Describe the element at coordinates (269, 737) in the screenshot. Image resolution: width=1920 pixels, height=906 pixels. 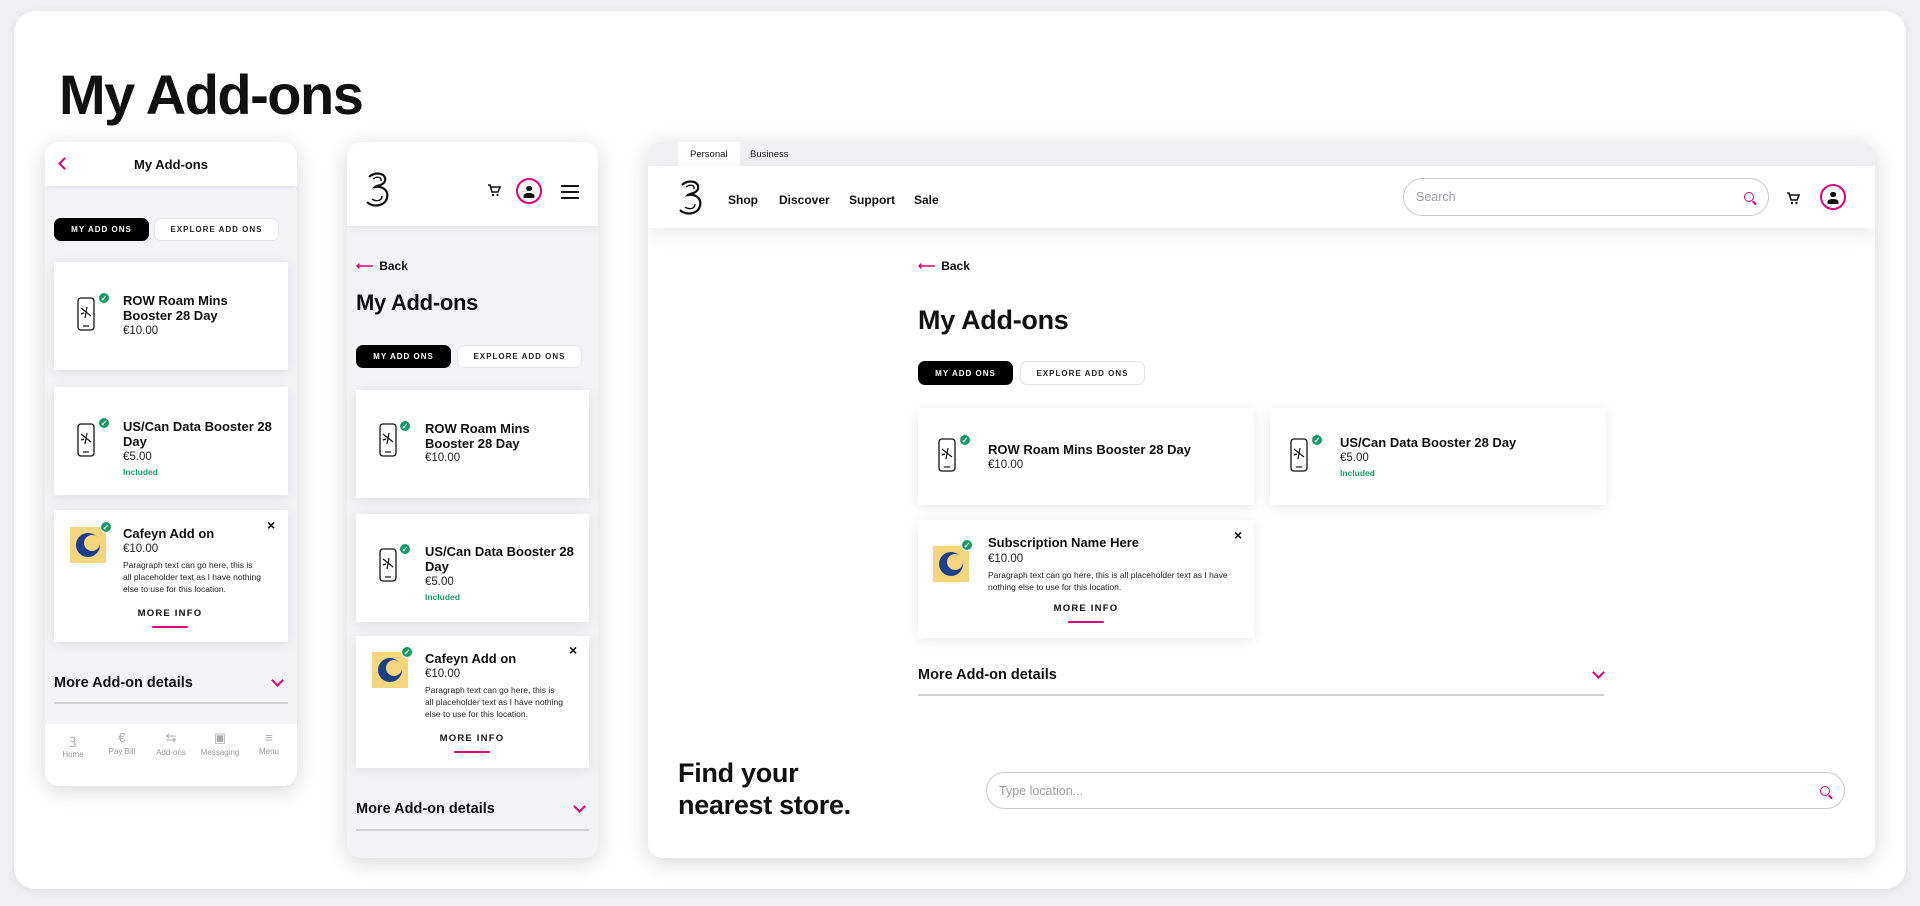
I see `menu-icon: ≡` at that location.